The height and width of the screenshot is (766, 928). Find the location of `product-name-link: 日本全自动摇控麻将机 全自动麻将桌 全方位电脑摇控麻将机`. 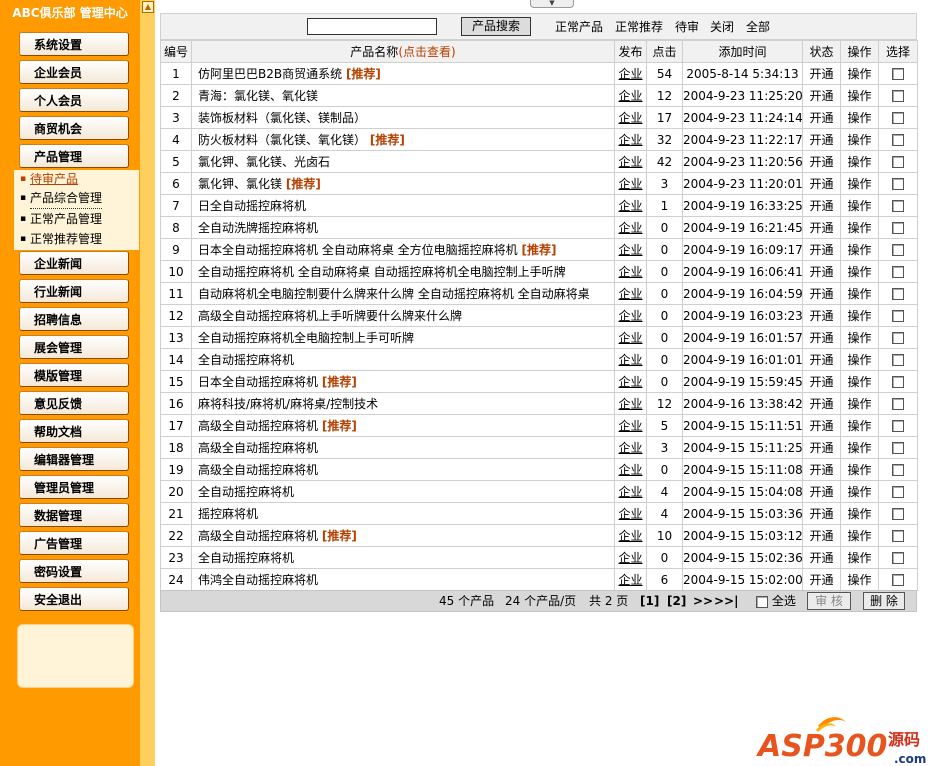

product-name-link: 日本全自动摇控麻将机 全自动麻将桌 全方位电脑摇控麻将机 is located at coordinates (358, 250).